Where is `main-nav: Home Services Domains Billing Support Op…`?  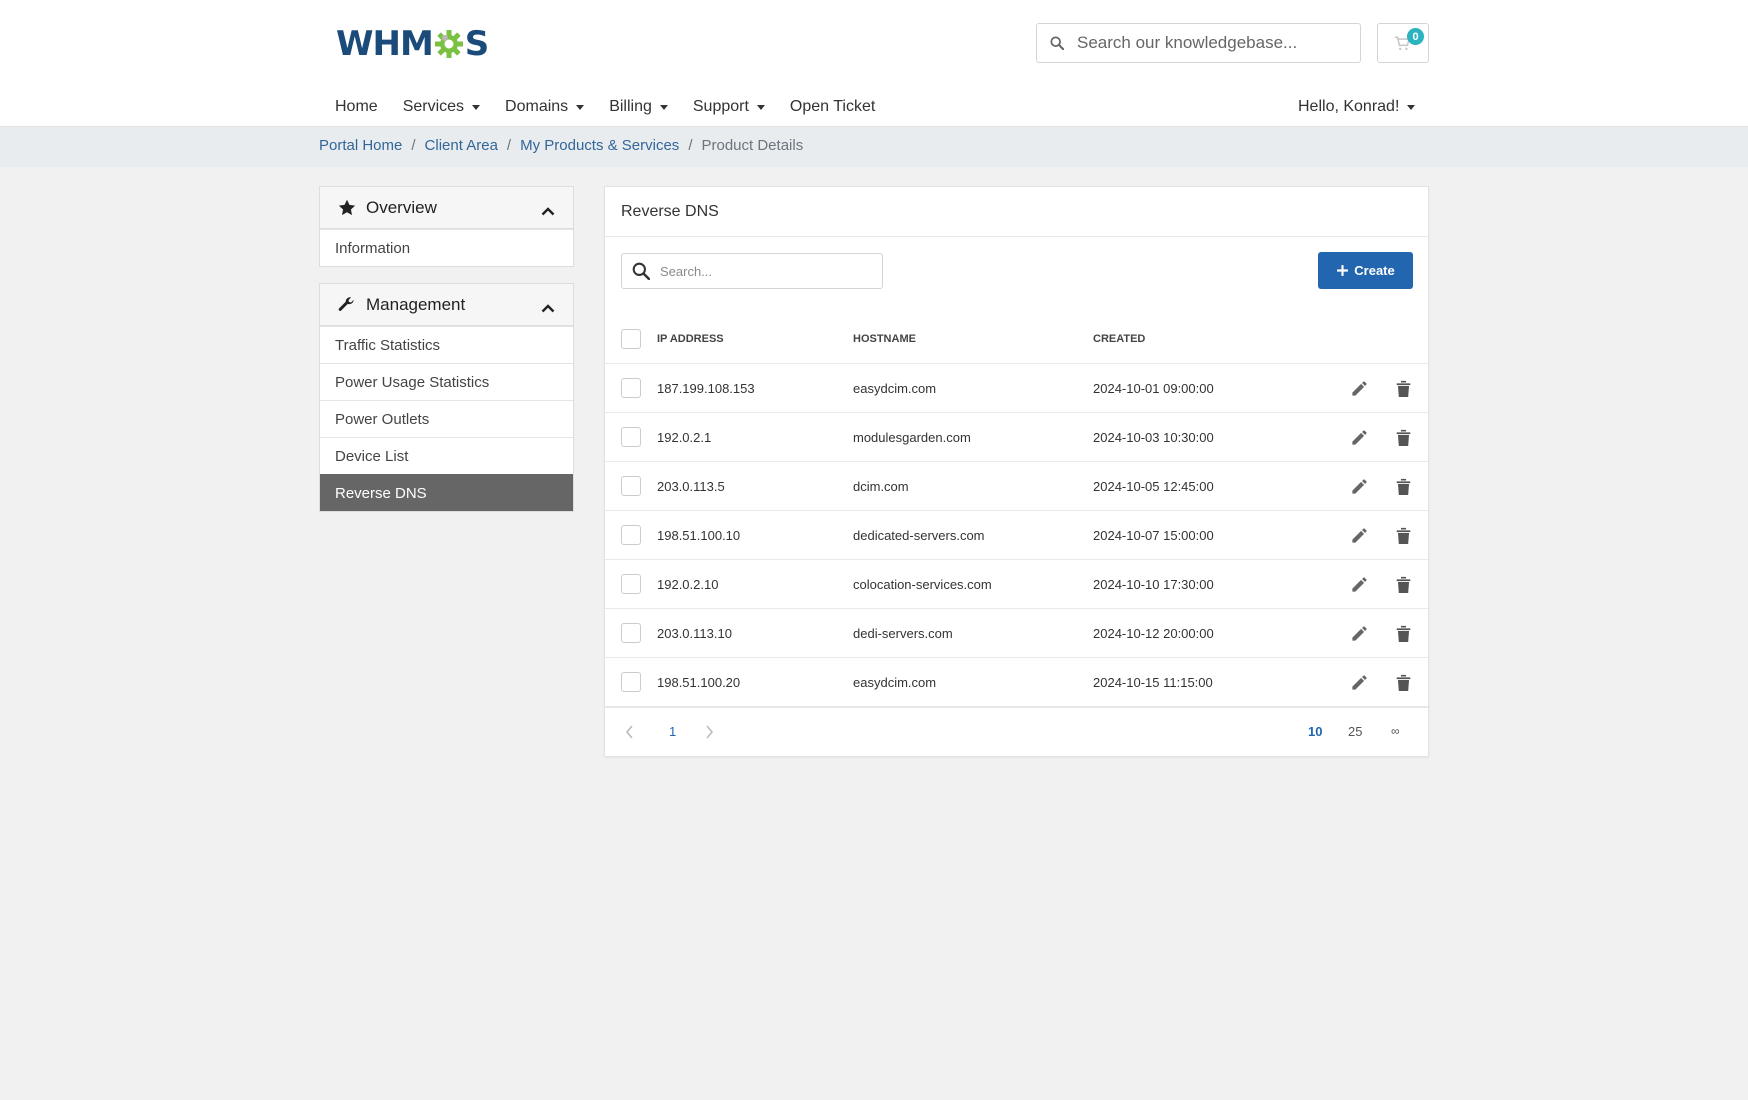
main-nav: Home Services Domains Billing Support Op… is located at coordinates (617, 107).